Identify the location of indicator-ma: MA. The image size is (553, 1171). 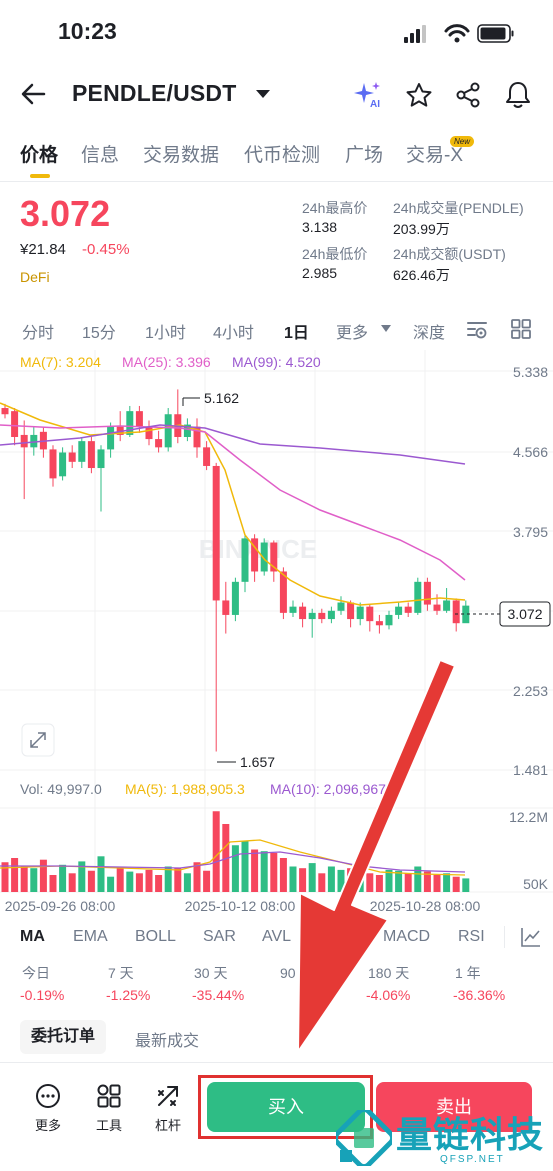
(32, 937).